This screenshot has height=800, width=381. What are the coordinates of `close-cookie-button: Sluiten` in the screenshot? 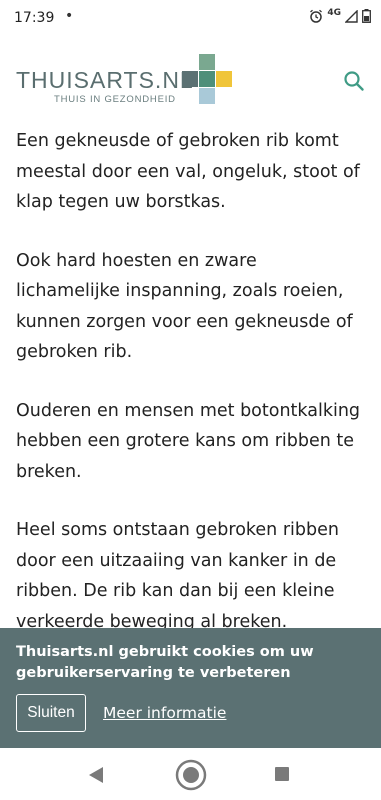 It's located at (51, 713).